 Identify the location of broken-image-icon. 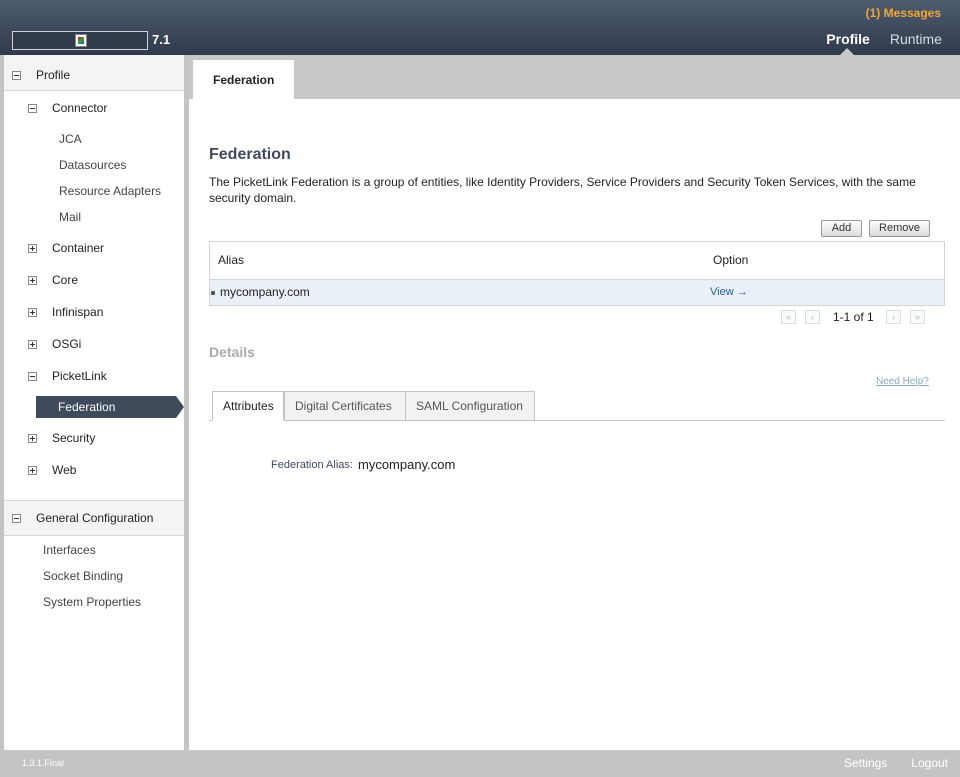
(81, 40).